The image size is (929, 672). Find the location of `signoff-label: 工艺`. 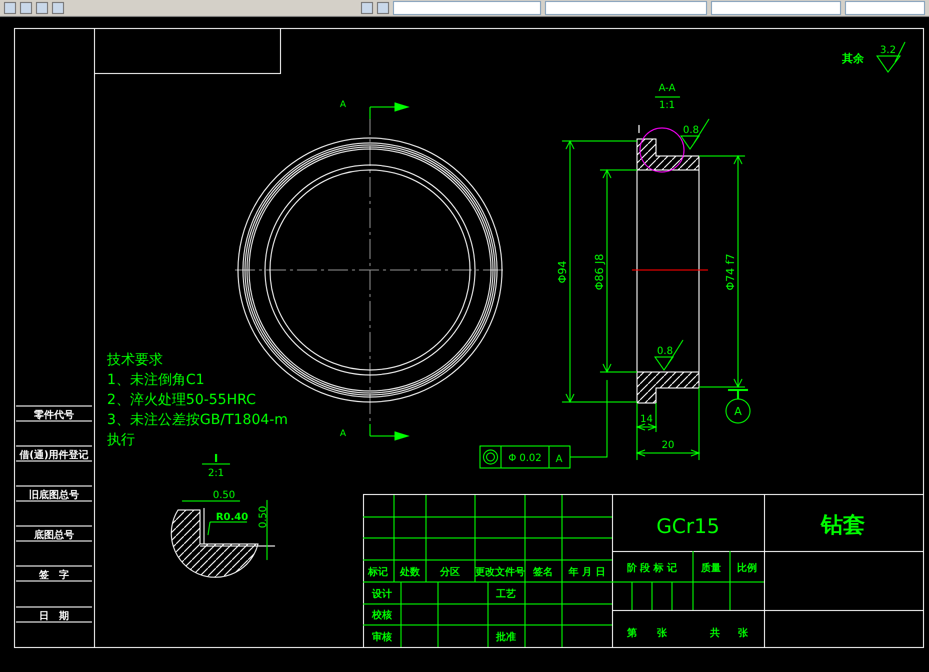

signoff-label: 工艺 is located at coordinates (506, 594).